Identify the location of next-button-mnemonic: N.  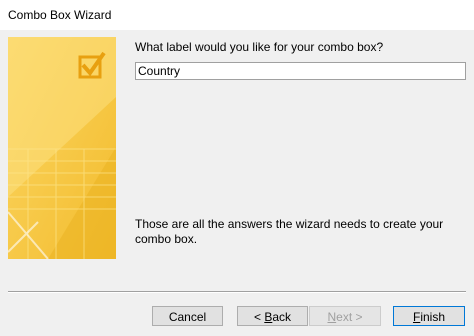
(332, 317).